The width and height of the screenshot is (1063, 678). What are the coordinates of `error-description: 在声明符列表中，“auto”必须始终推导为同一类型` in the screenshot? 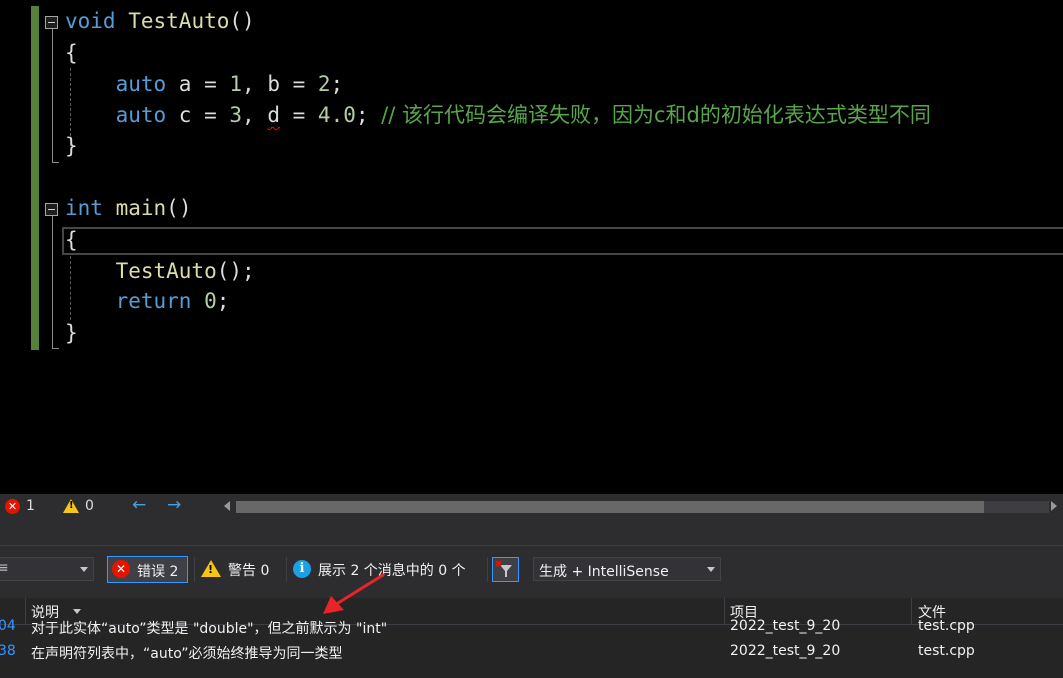 It's located at (187, 654).